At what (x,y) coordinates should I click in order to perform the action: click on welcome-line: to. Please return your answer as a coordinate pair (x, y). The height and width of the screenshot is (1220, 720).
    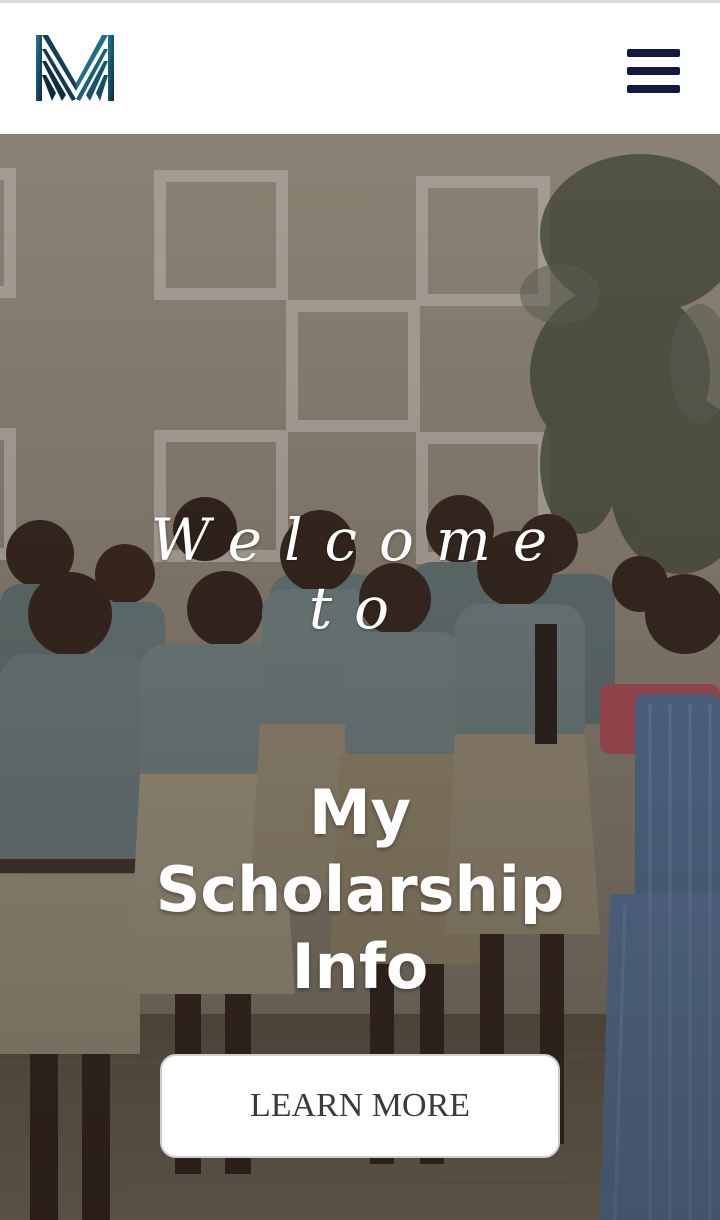
    Looking at the image, I should click on (360, 608).